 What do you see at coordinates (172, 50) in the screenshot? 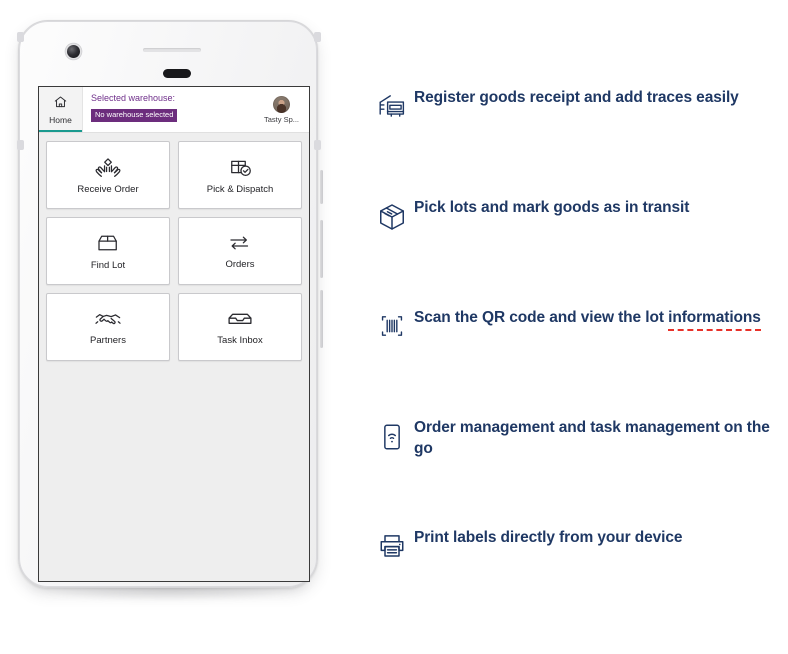
I see `speaker-grille` at bounding box center [172, 50].